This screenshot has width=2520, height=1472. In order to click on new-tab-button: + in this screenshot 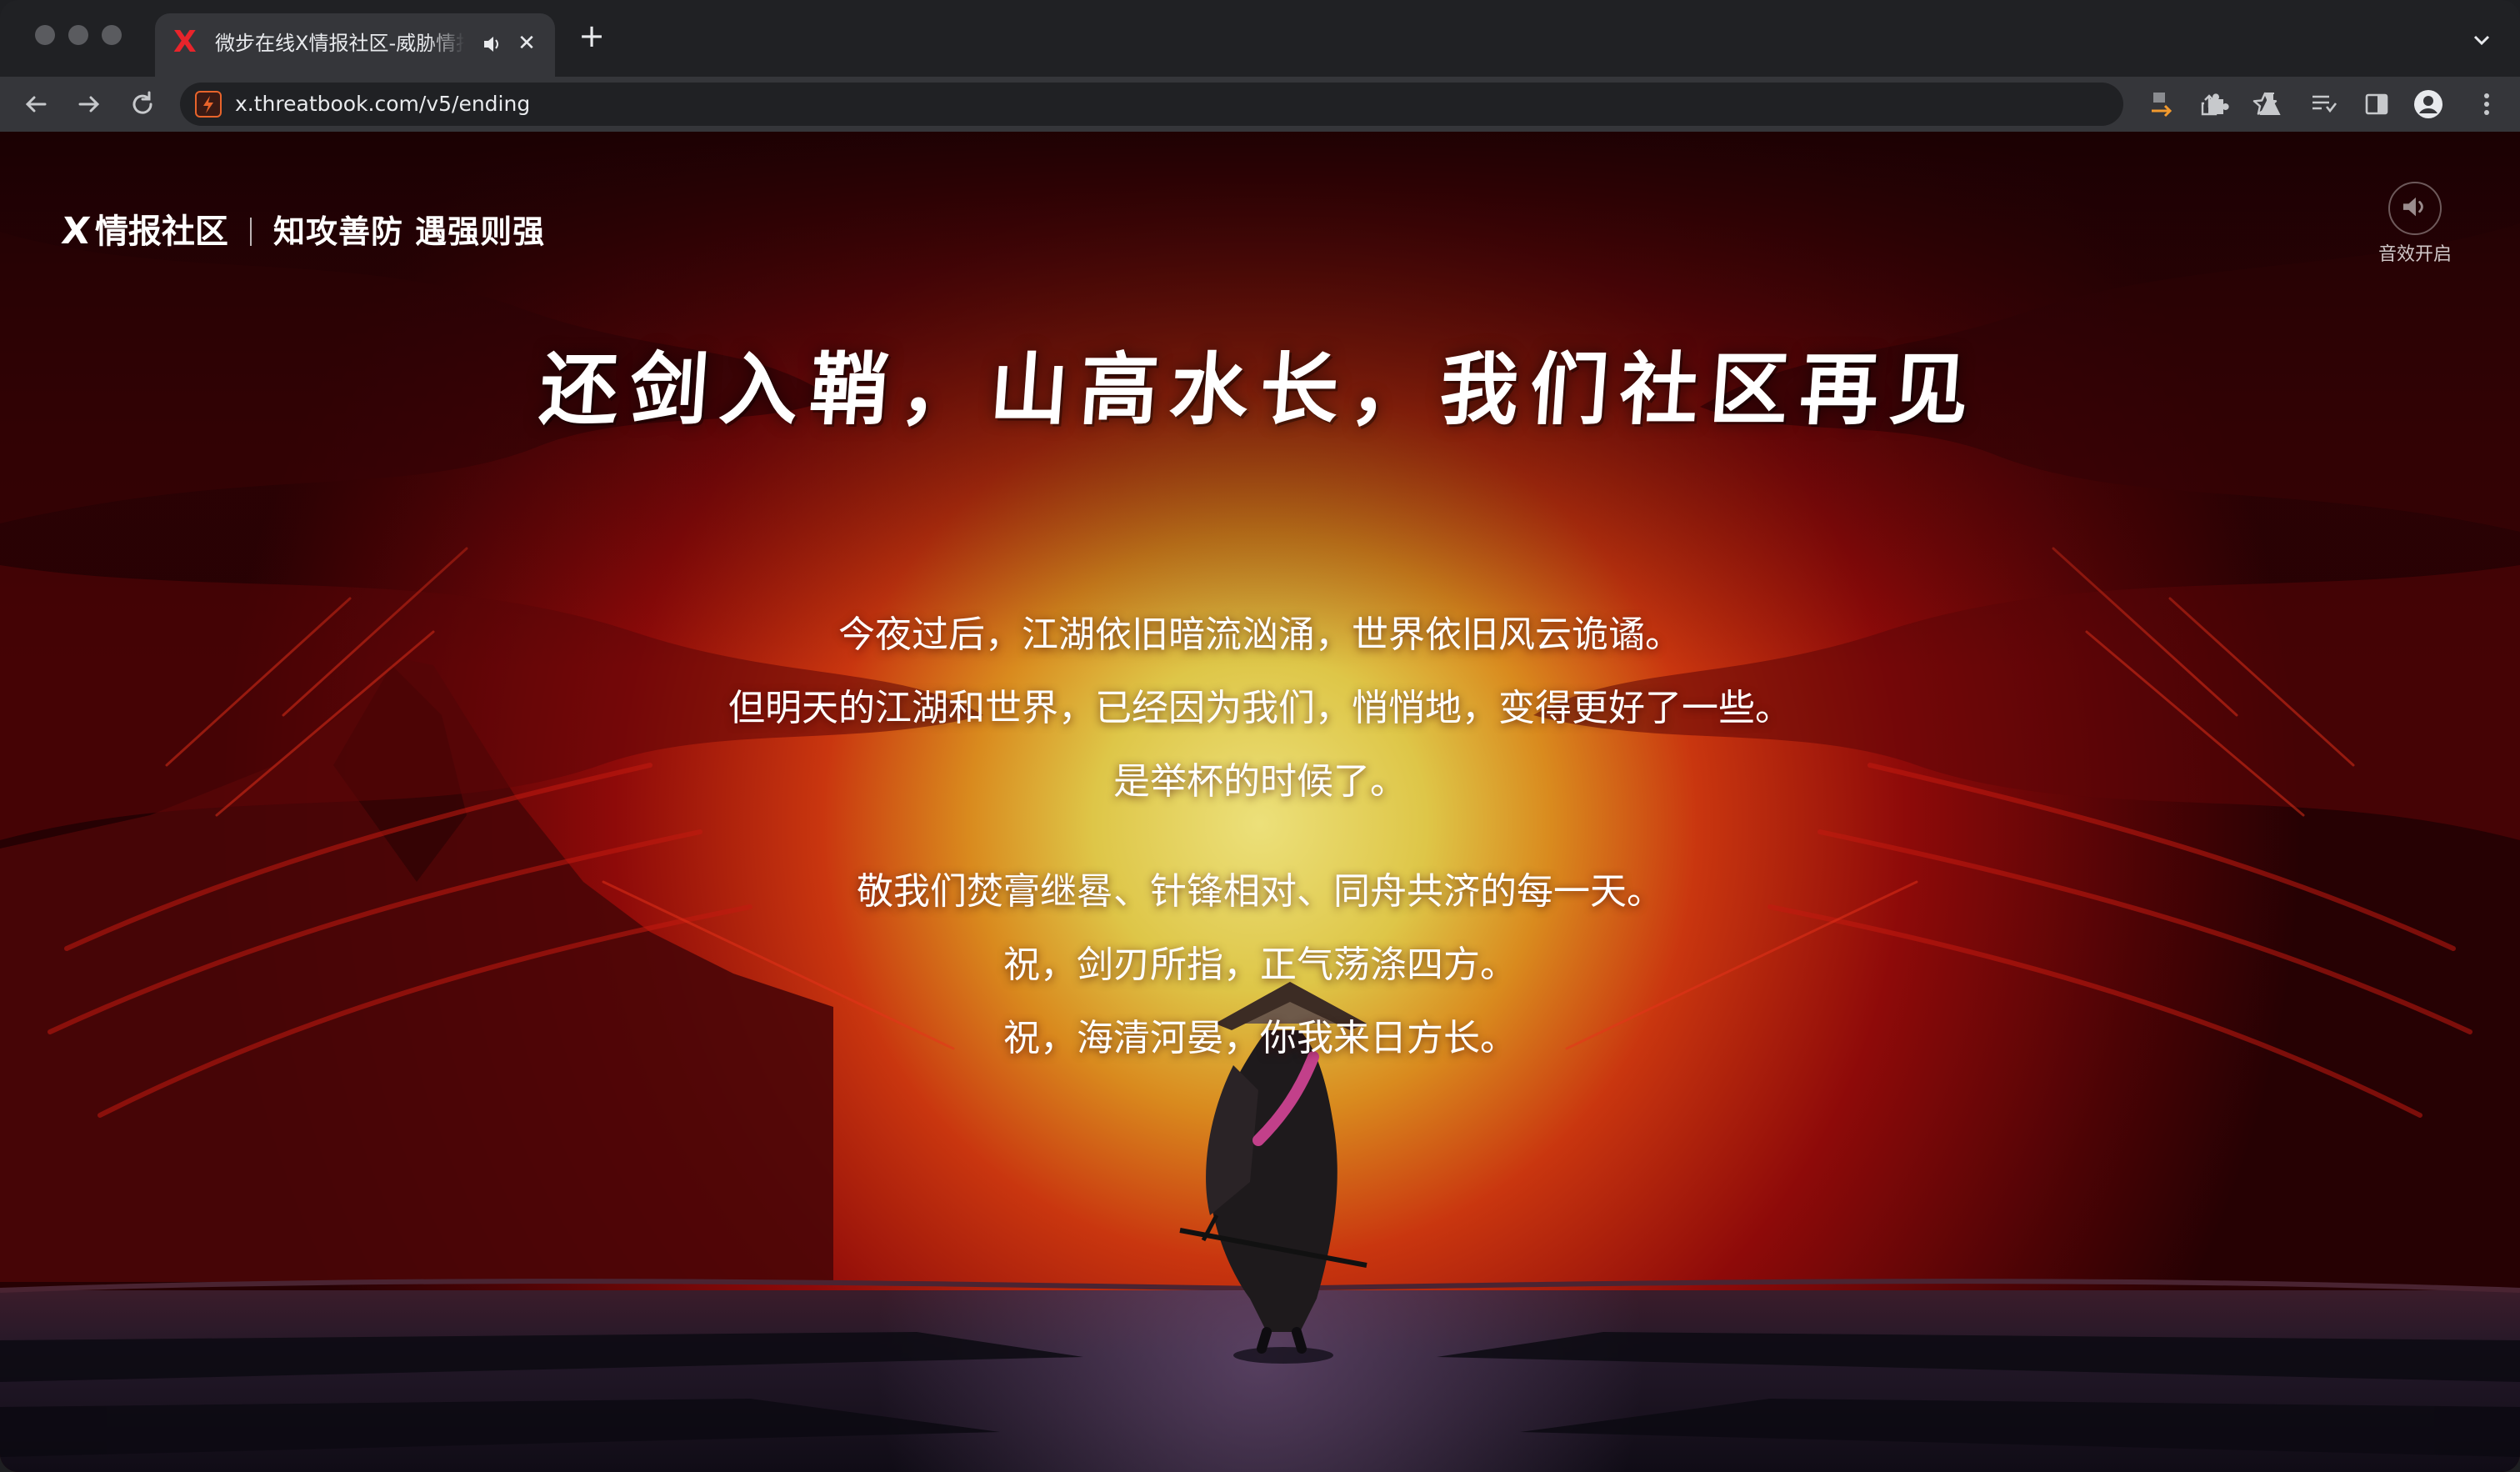, I will do `click(592, 36)`.